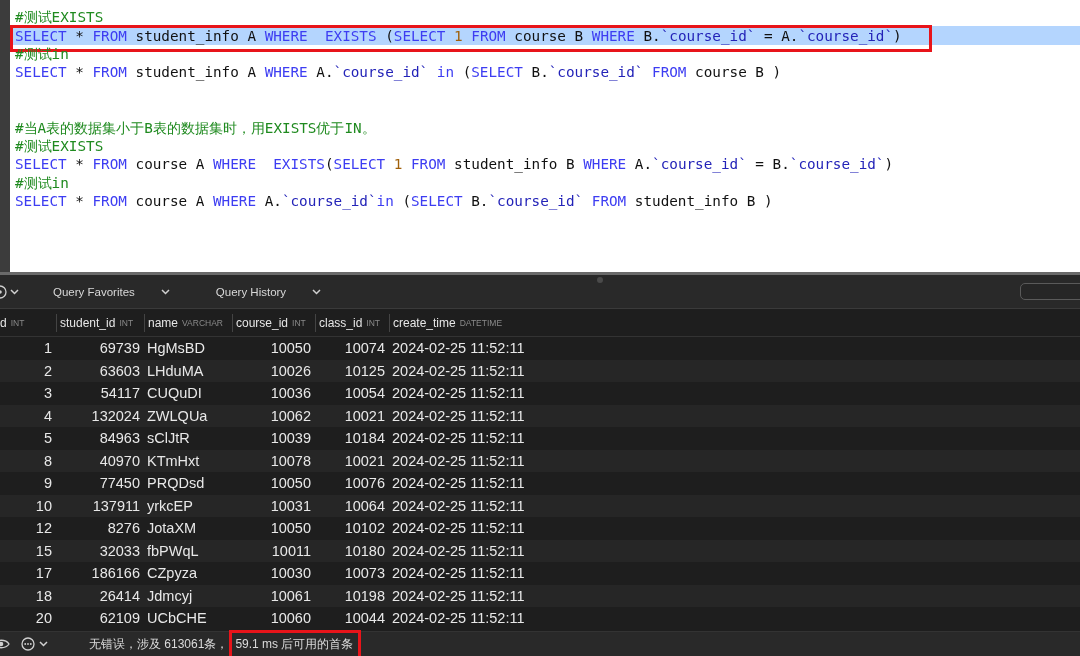 The width and height of the screenshot is (1080, 656). Describe the element at coordinates (458, 35) in the screenshot. I see `code-line: SELECT * FROM student_info A WHERE EXISTS (SELECT 1 FROM course B WHERE B.`course_id` = A.`course_id`)` at that location.